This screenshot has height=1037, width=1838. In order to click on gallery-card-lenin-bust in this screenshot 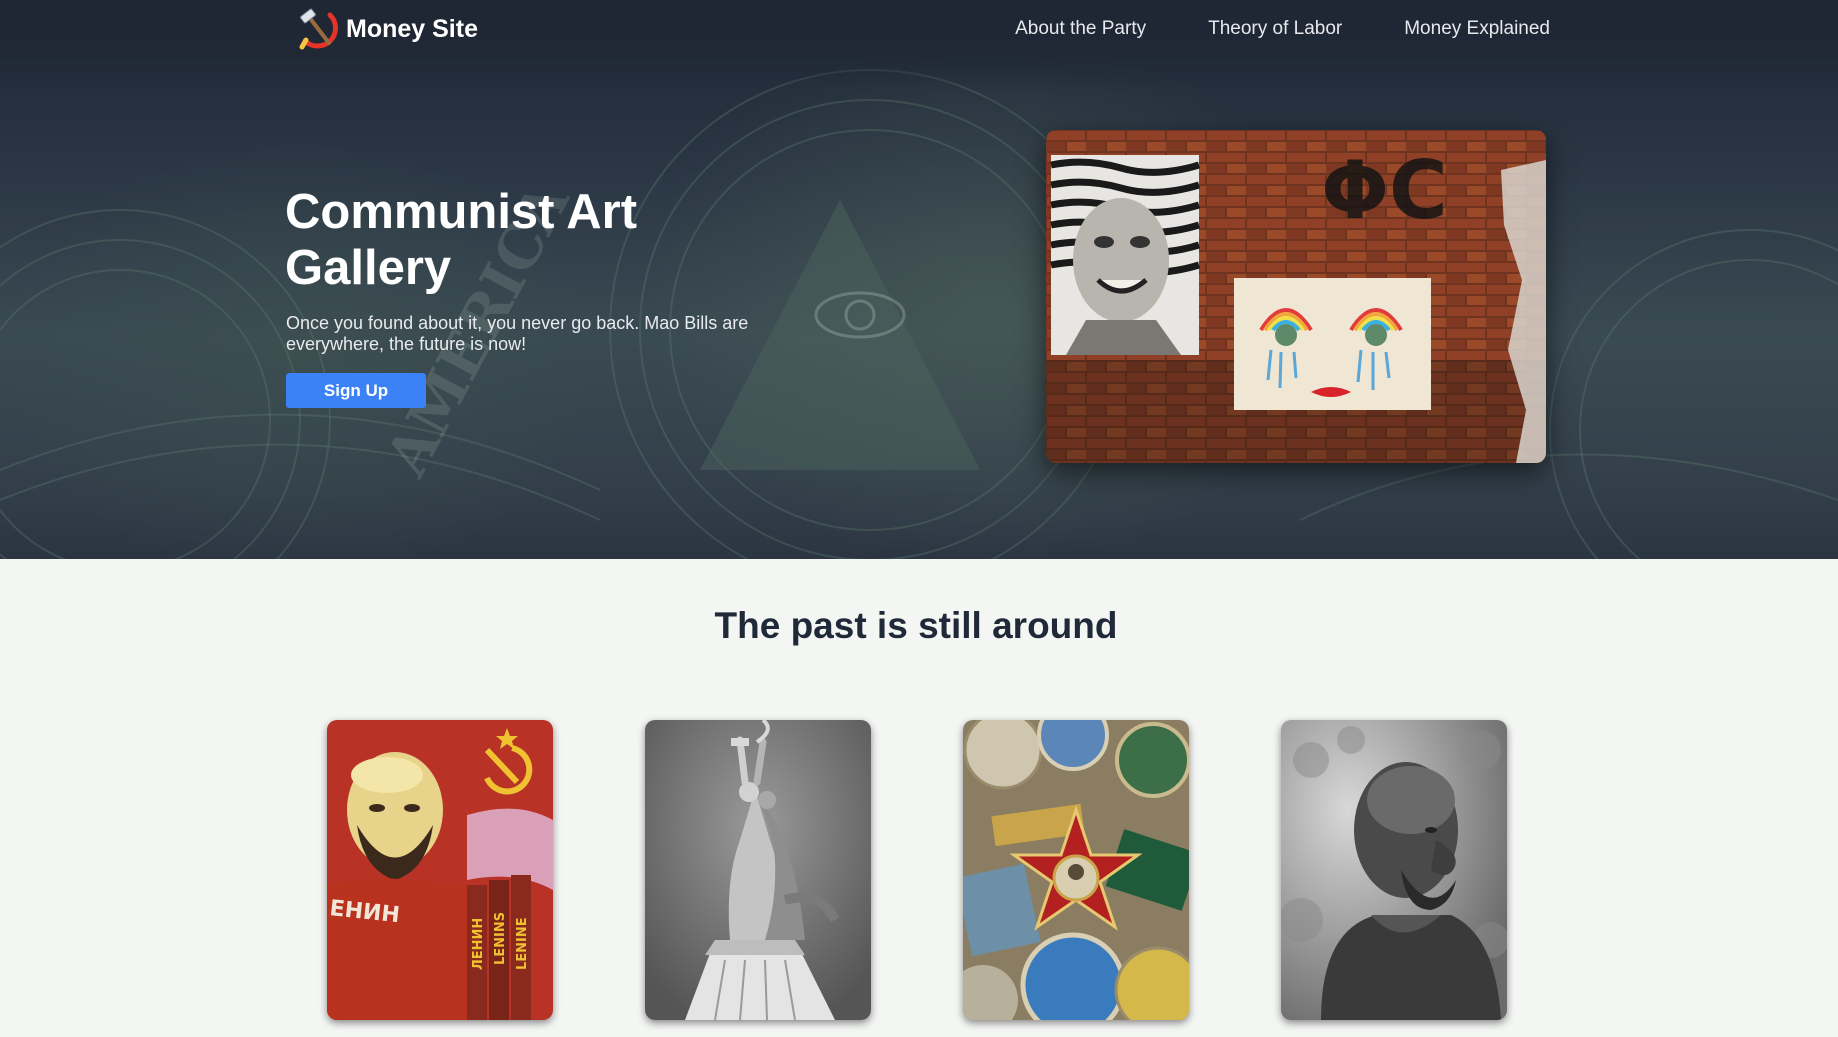, I will do `click(1394, 870)`.